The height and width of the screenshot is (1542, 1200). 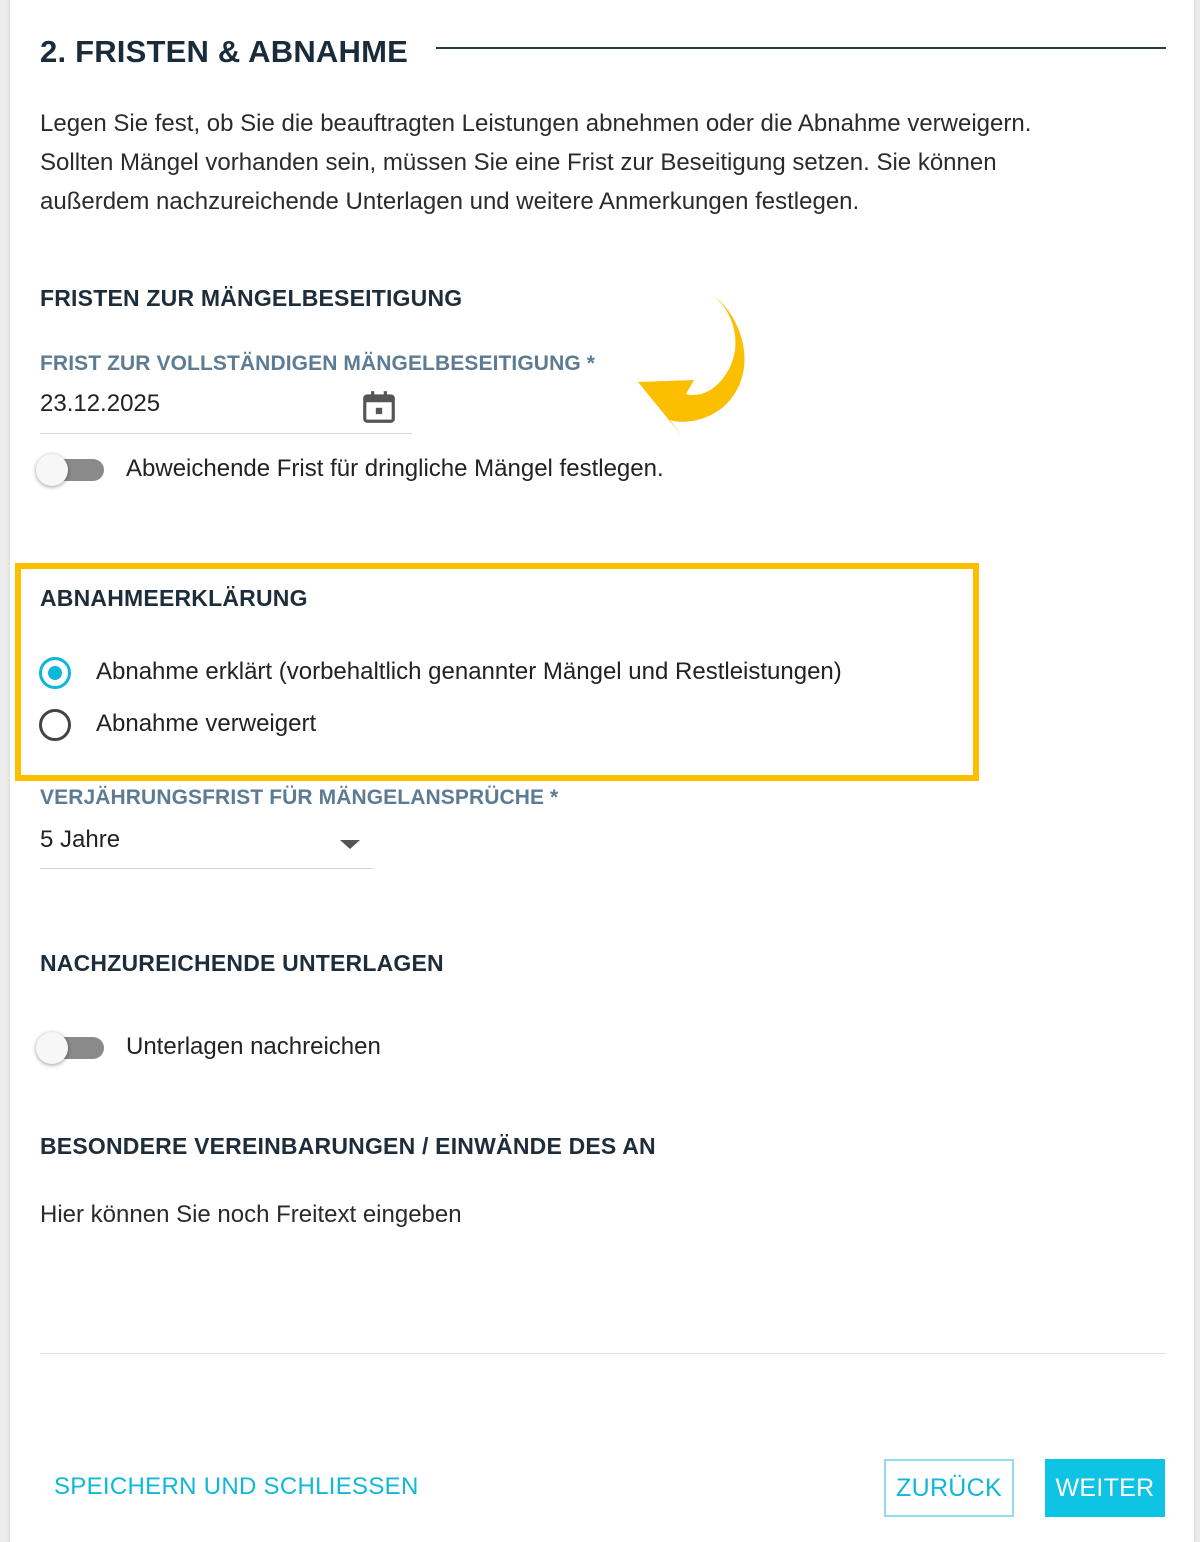 I want to click on radio-label: Abnahme verweigert, so click(x=206, y=723).